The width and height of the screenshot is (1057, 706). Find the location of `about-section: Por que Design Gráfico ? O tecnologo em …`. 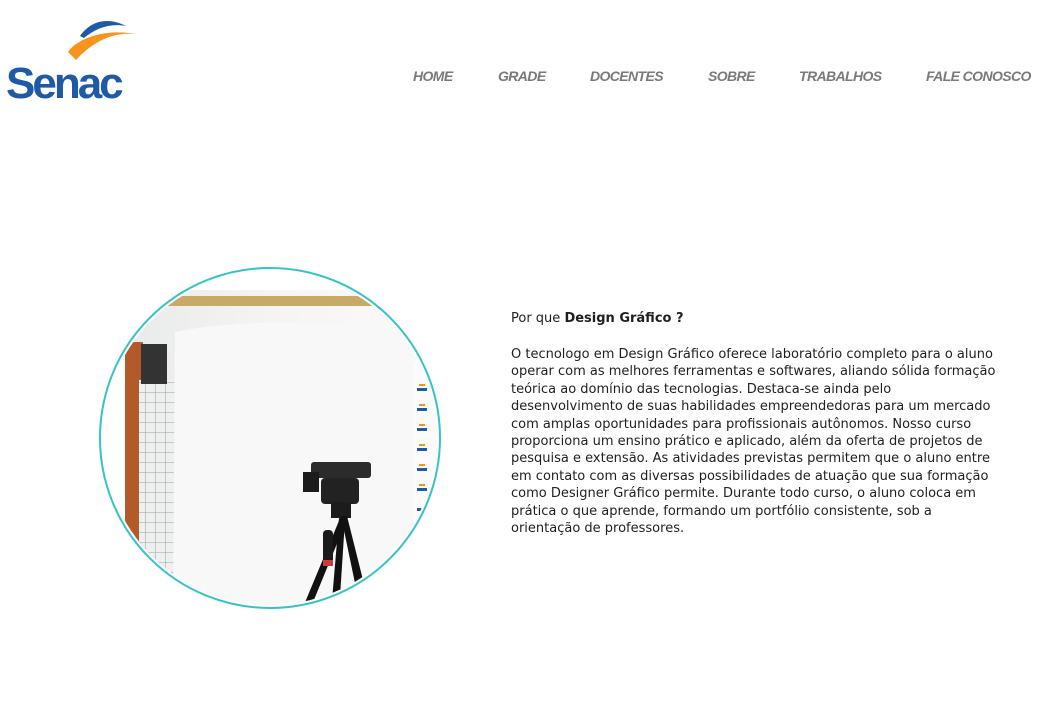

about-section: Por que Design Gráfico ? O tecnologo em … is located at coordinates (756, 423).